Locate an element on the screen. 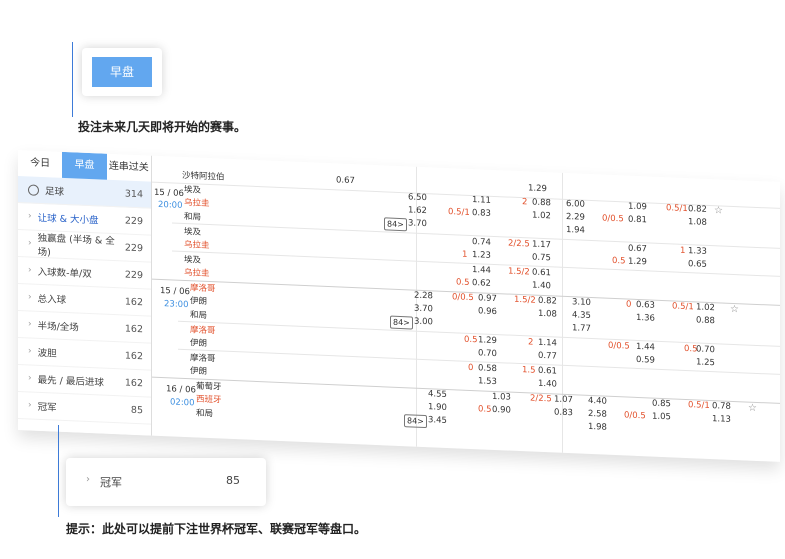 This screenshot has width=785, height=559. odds-value: 4.40 is located at coordinates (597, 401).